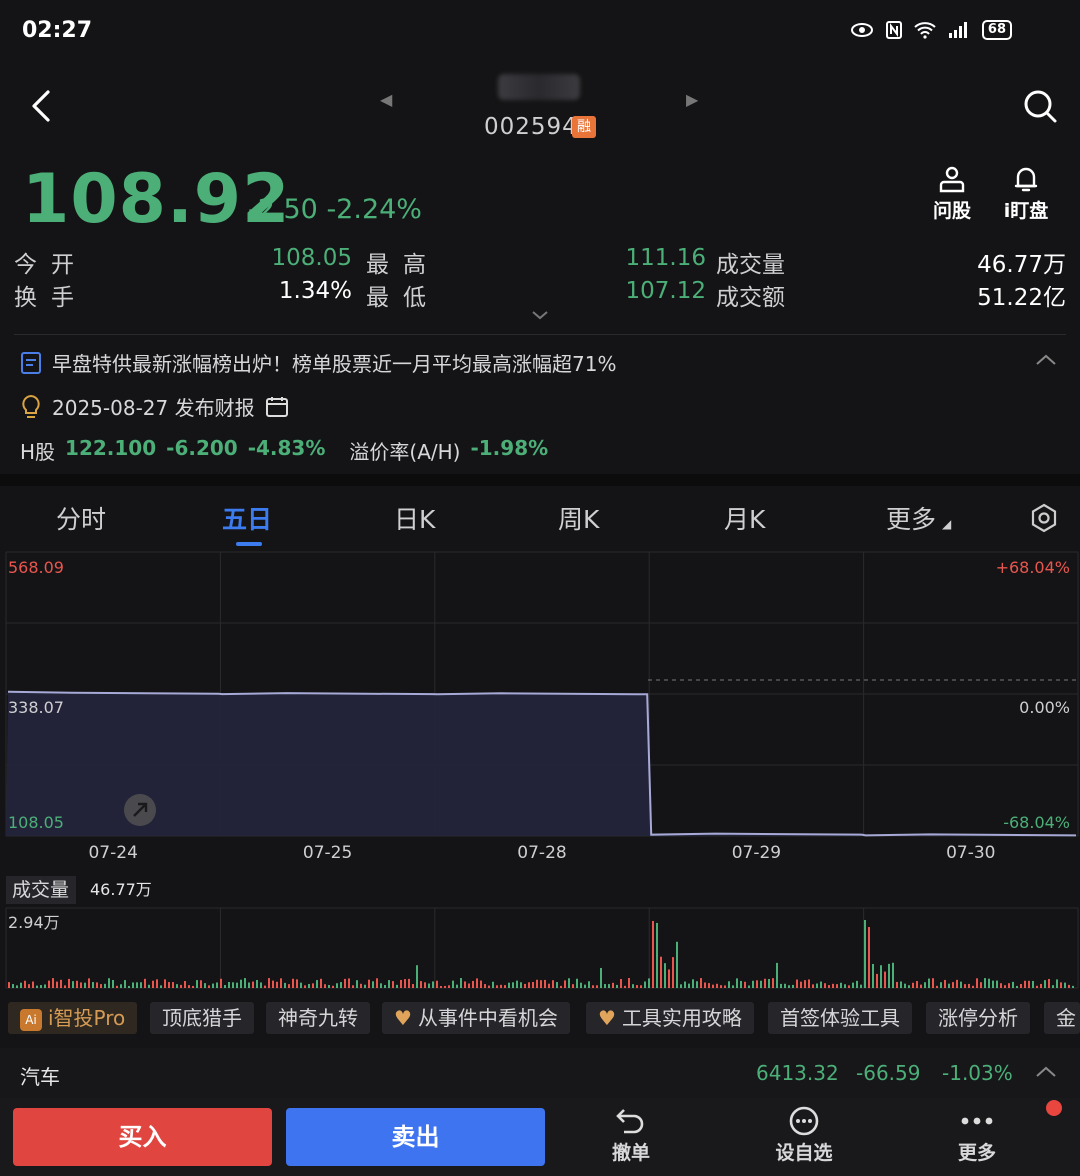 The image size is (1080, 1176). I want to click on sector-row: 汽车 6413.32 -66.59 -1.03%, so click(540, 1073).